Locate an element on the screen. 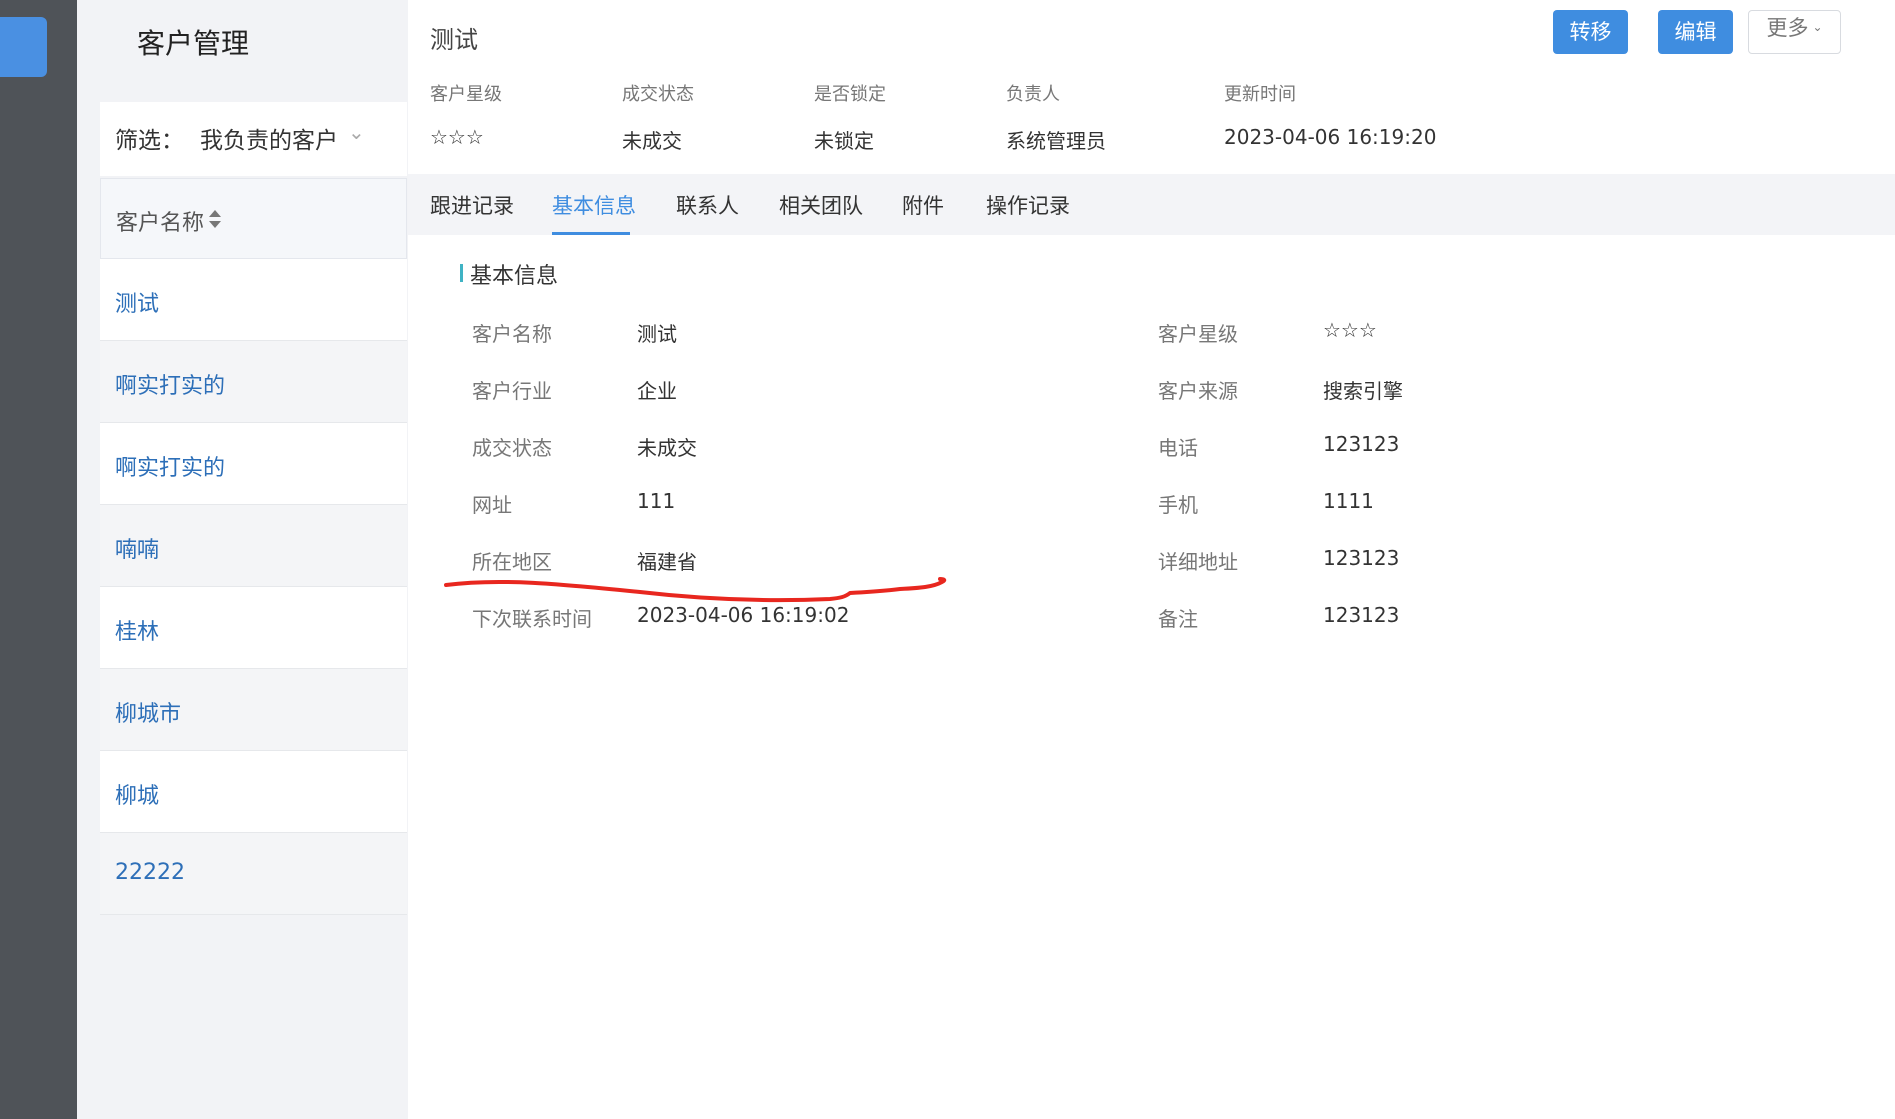 The height and width of the screenshot is (1119, 1895). sidebar-active-tile is located at coordinates (23, 47).